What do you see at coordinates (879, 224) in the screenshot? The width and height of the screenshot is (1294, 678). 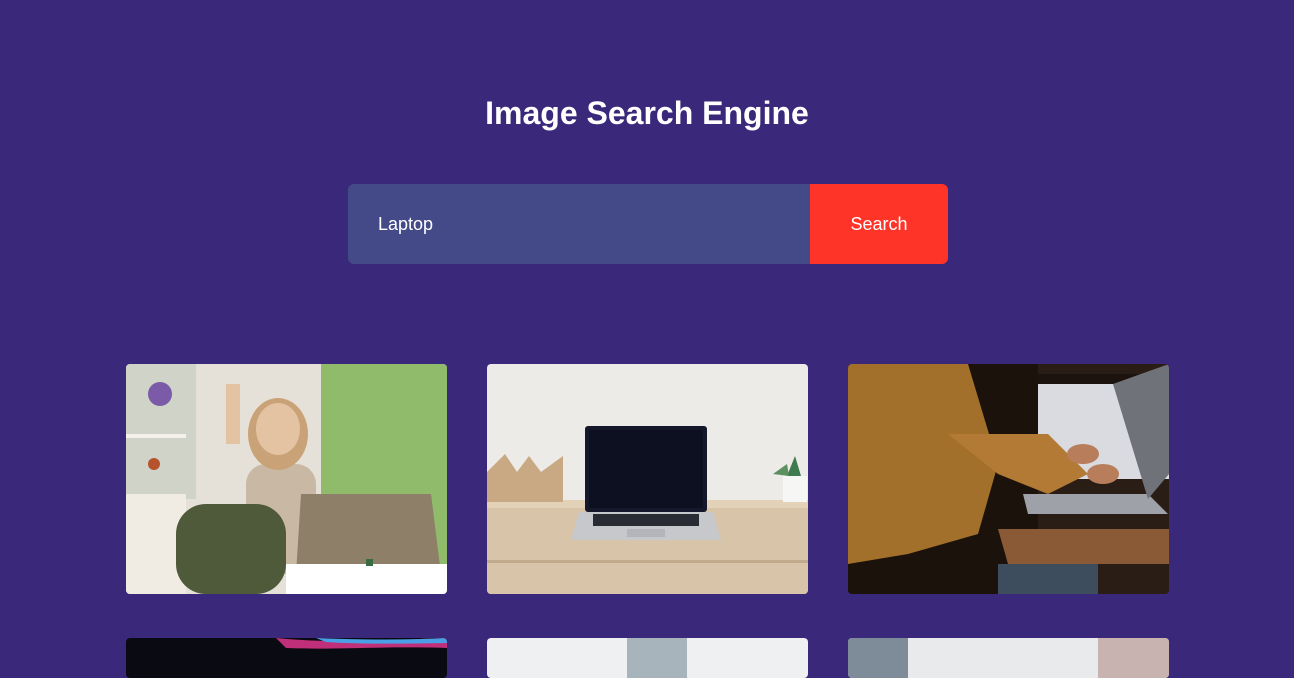 I see `search-button: Search` at bounding box center [879, 224].